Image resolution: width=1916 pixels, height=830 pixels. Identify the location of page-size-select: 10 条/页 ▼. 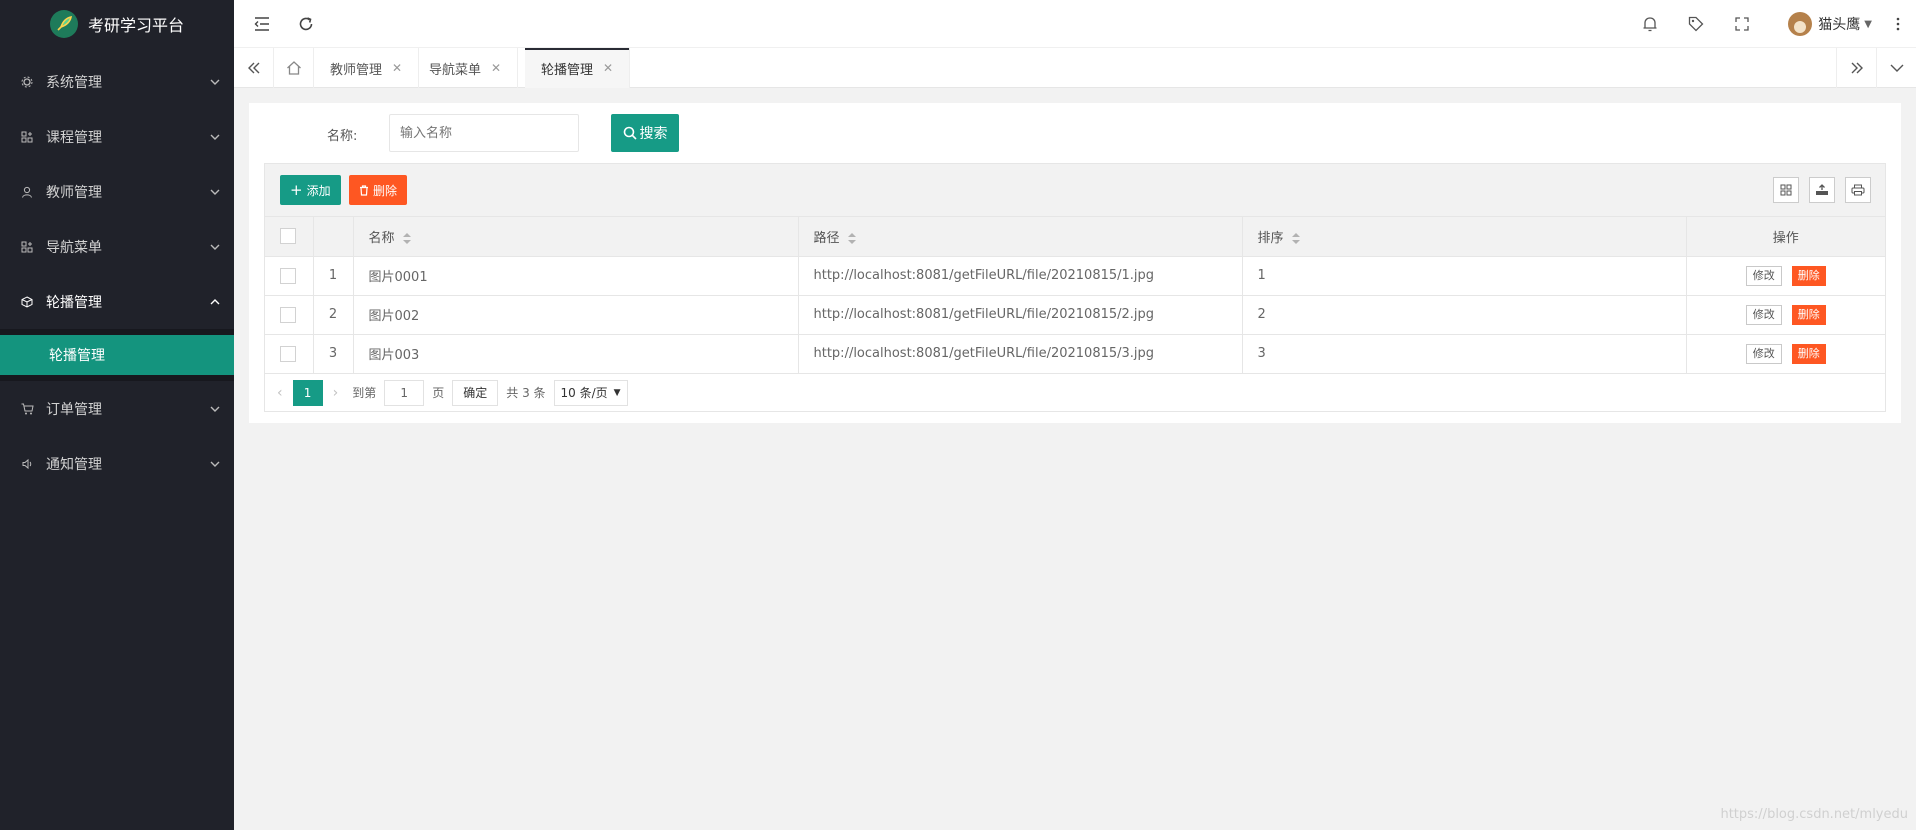
(590, 392).